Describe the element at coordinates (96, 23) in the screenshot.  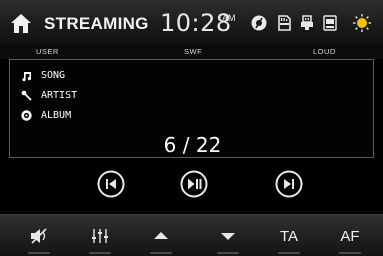
I see `source-title: STREAMING` at that location.